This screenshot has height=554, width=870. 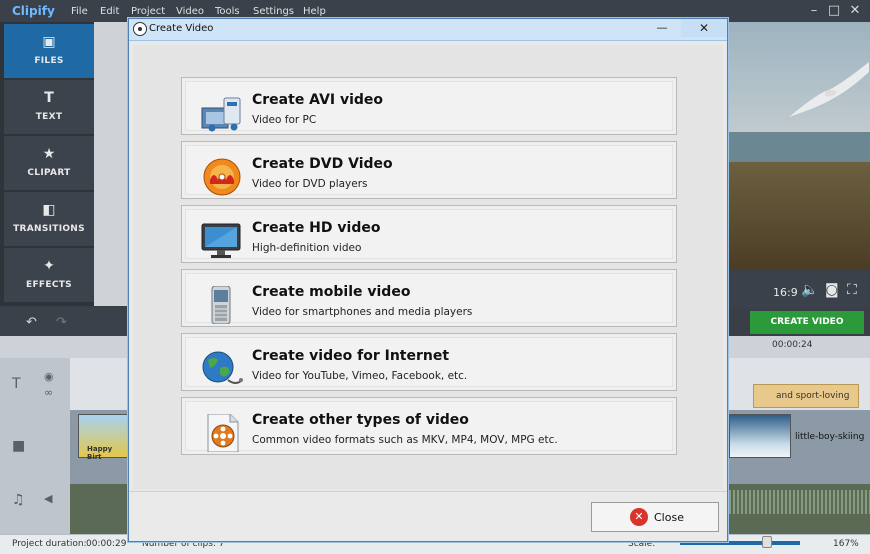 What do you see at coordinates (814, 10) in the screenshot?
I see `minimize-icon: –` at bounding box center [814, 10].